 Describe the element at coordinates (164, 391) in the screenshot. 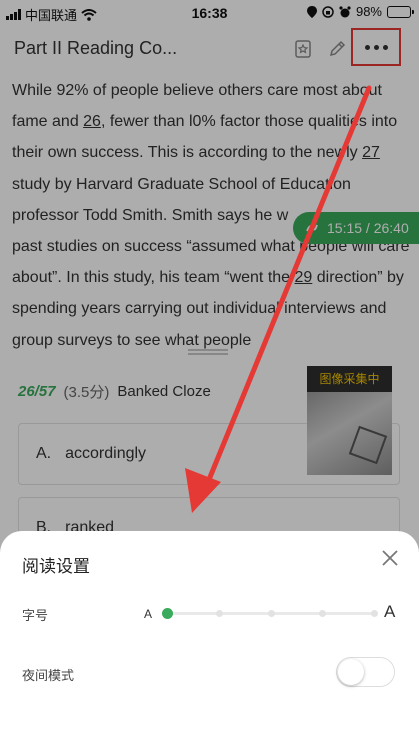

I see `question-type: Banked Cloze` at that location.